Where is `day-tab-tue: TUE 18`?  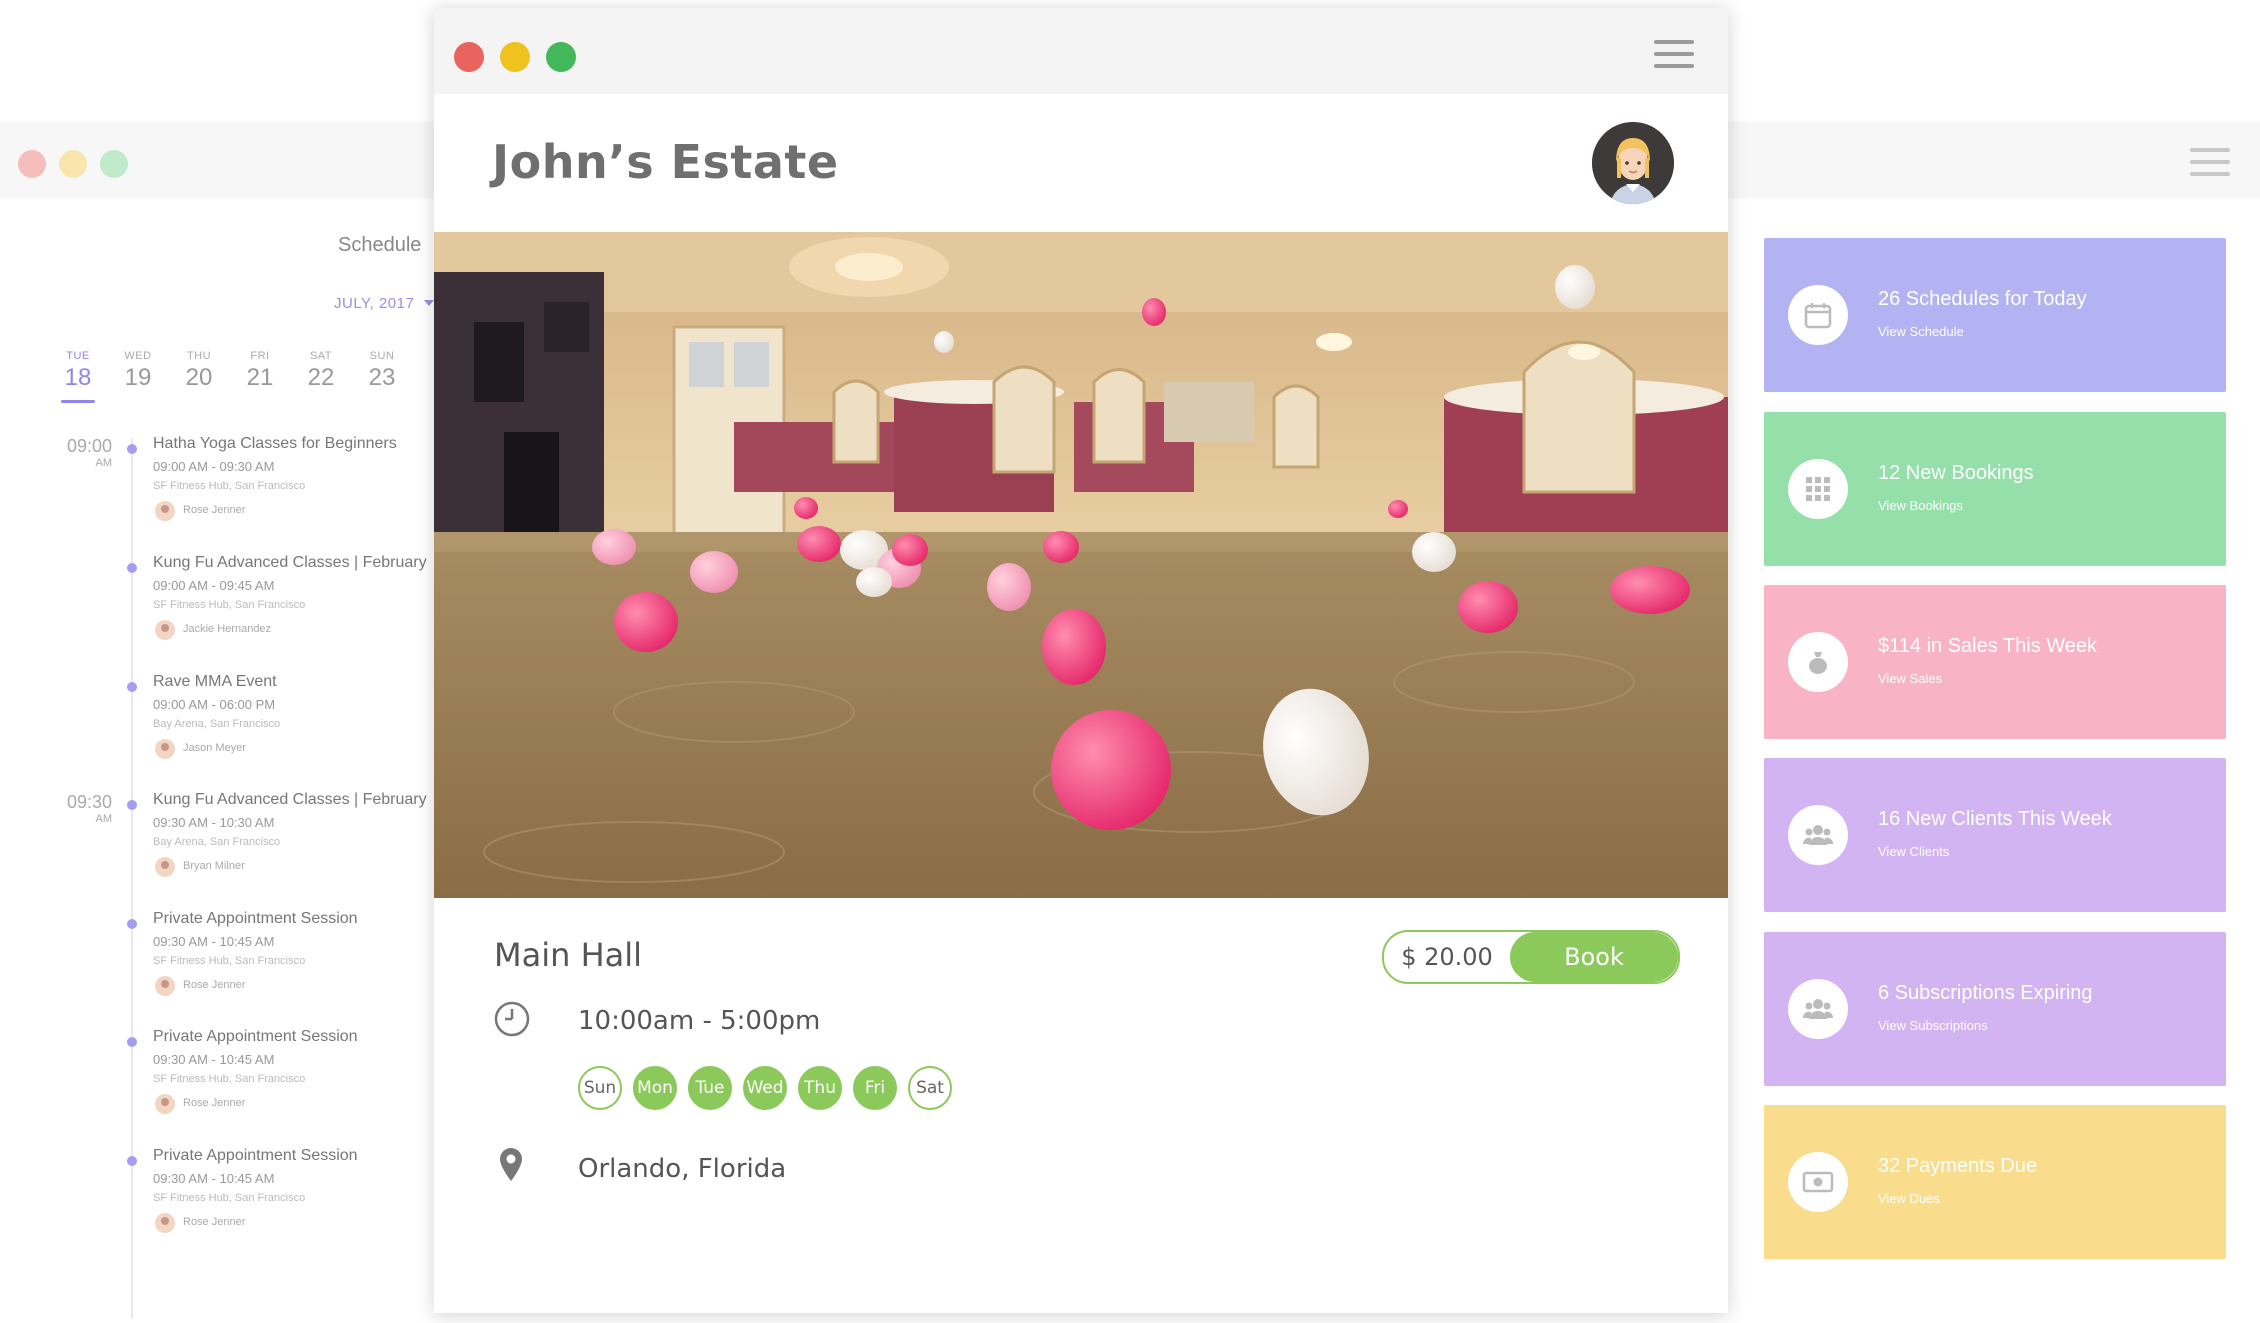
day-tab-tue: TUE 18 is located at coordinates (78, 371).